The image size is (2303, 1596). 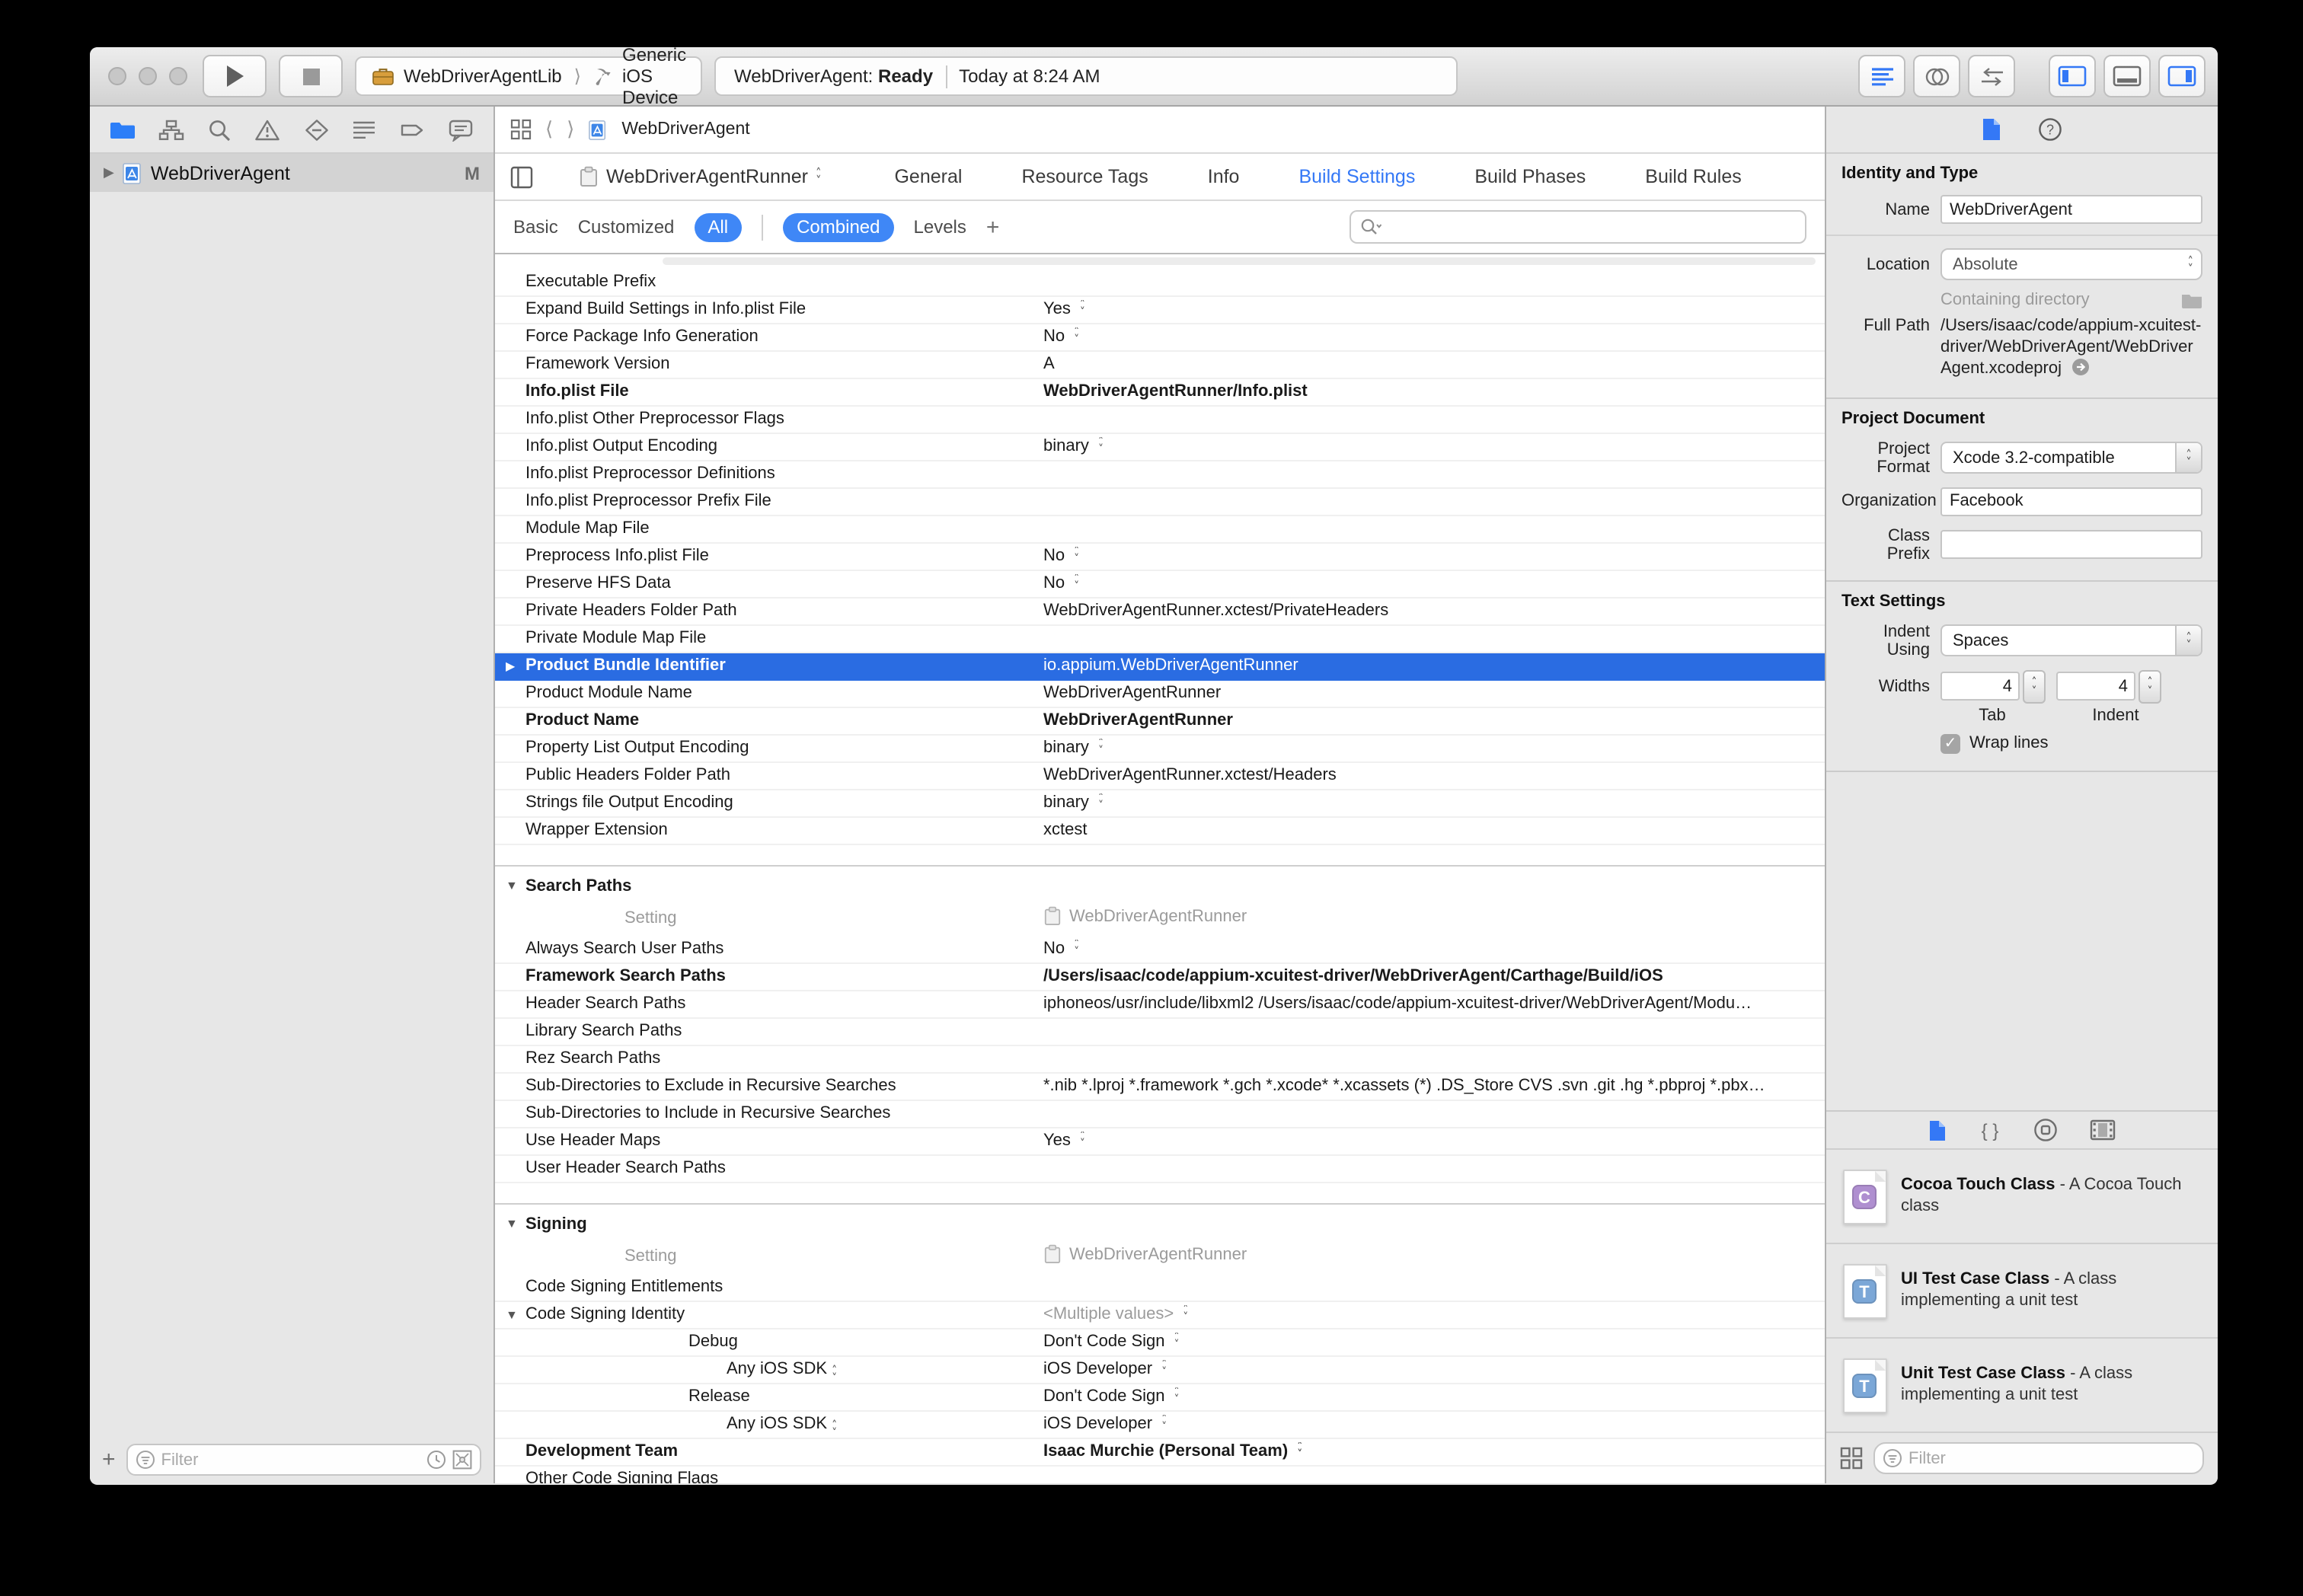 I want to click on targets-sidebar-toggle-icon, so click(x=521, y=176).